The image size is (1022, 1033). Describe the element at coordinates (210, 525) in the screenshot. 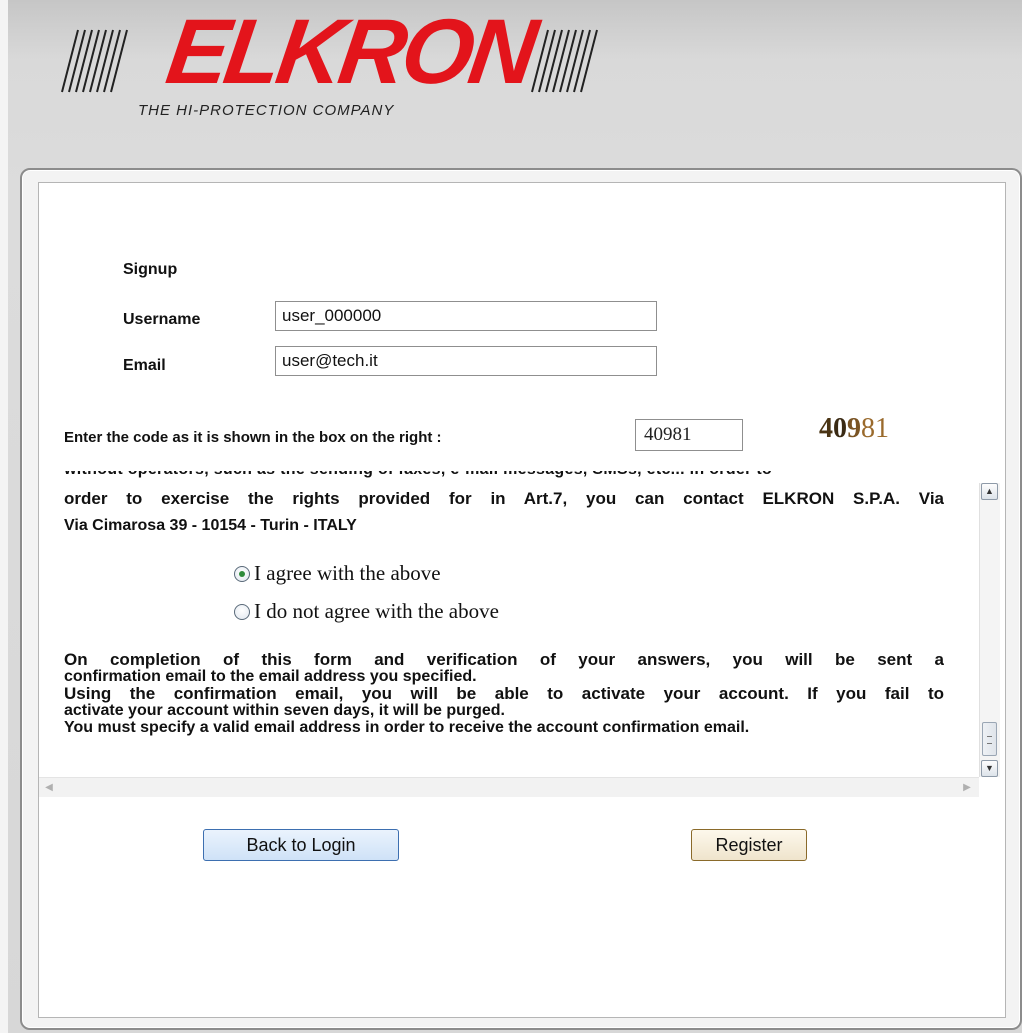

I see `terms-address: Via Cimarosa 39 - 10154 - Turin - ITALY` at that location.